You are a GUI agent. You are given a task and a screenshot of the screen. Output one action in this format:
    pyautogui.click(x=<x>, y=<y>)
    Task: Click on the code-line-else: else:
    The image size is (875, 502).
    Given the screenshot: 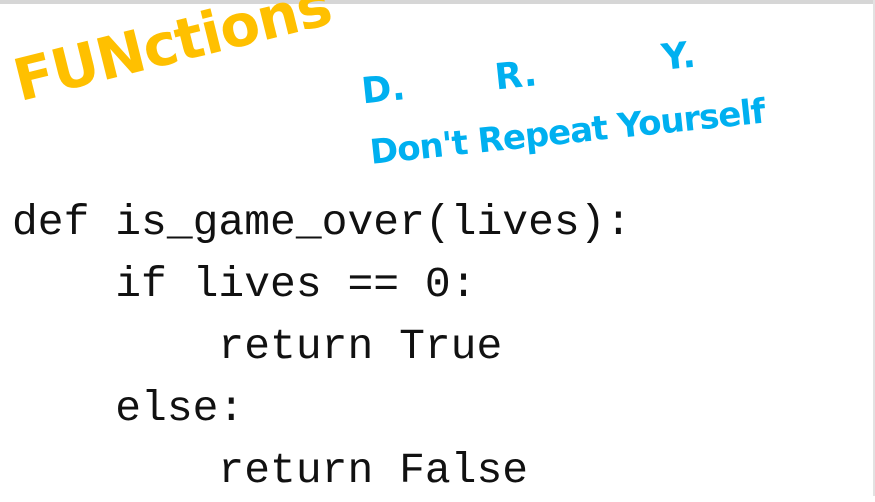 What is the action you would take?
    pyautogui.click(x=128, y=408)
    